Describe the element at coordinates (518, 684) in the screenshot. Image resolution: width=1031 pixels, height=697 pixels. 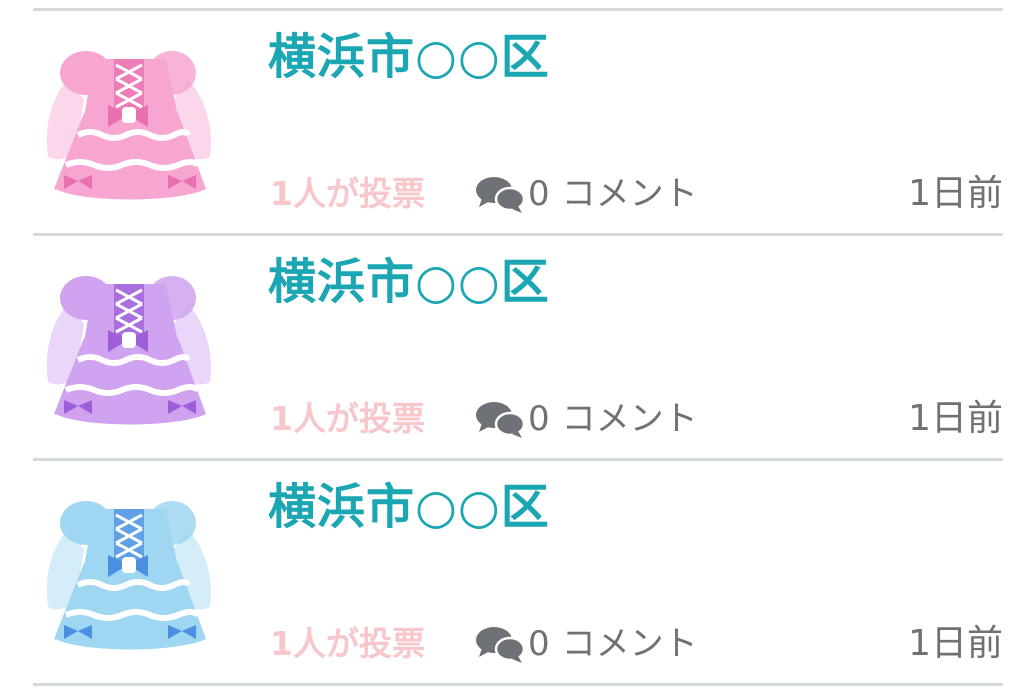
I see `divider` at that location.